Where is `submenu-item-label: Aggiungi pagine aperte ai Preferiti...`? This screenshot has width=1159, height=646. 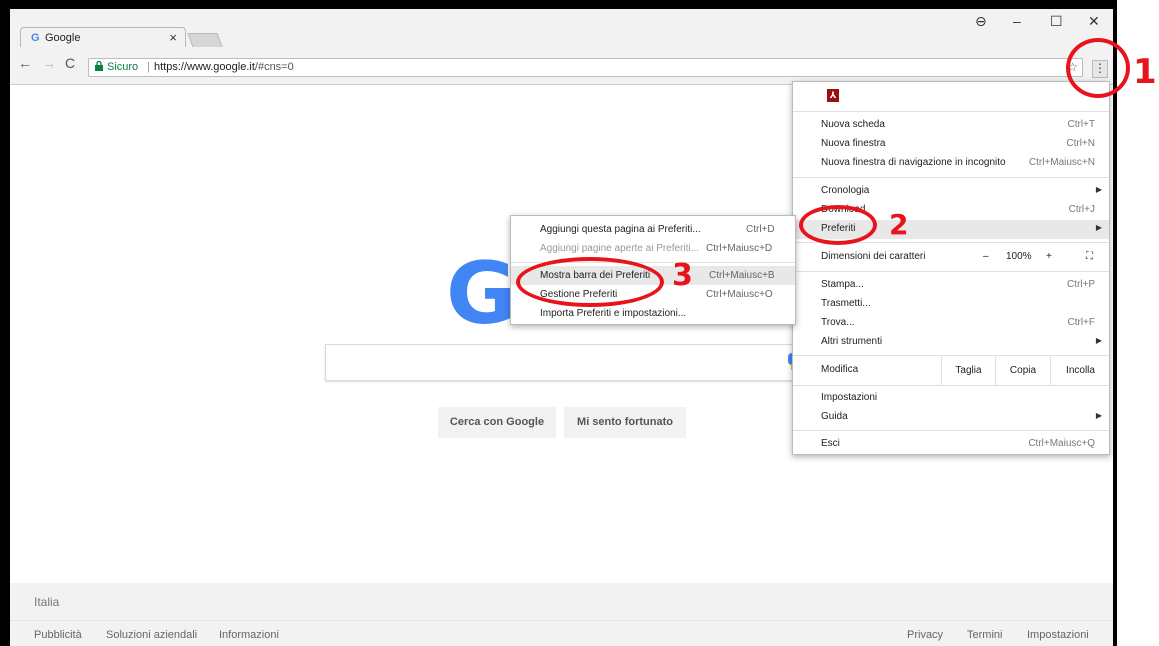
submenu-item-label: Aggiungi pagine aperte ai Preferiti... is located at coordinates (619, 248).